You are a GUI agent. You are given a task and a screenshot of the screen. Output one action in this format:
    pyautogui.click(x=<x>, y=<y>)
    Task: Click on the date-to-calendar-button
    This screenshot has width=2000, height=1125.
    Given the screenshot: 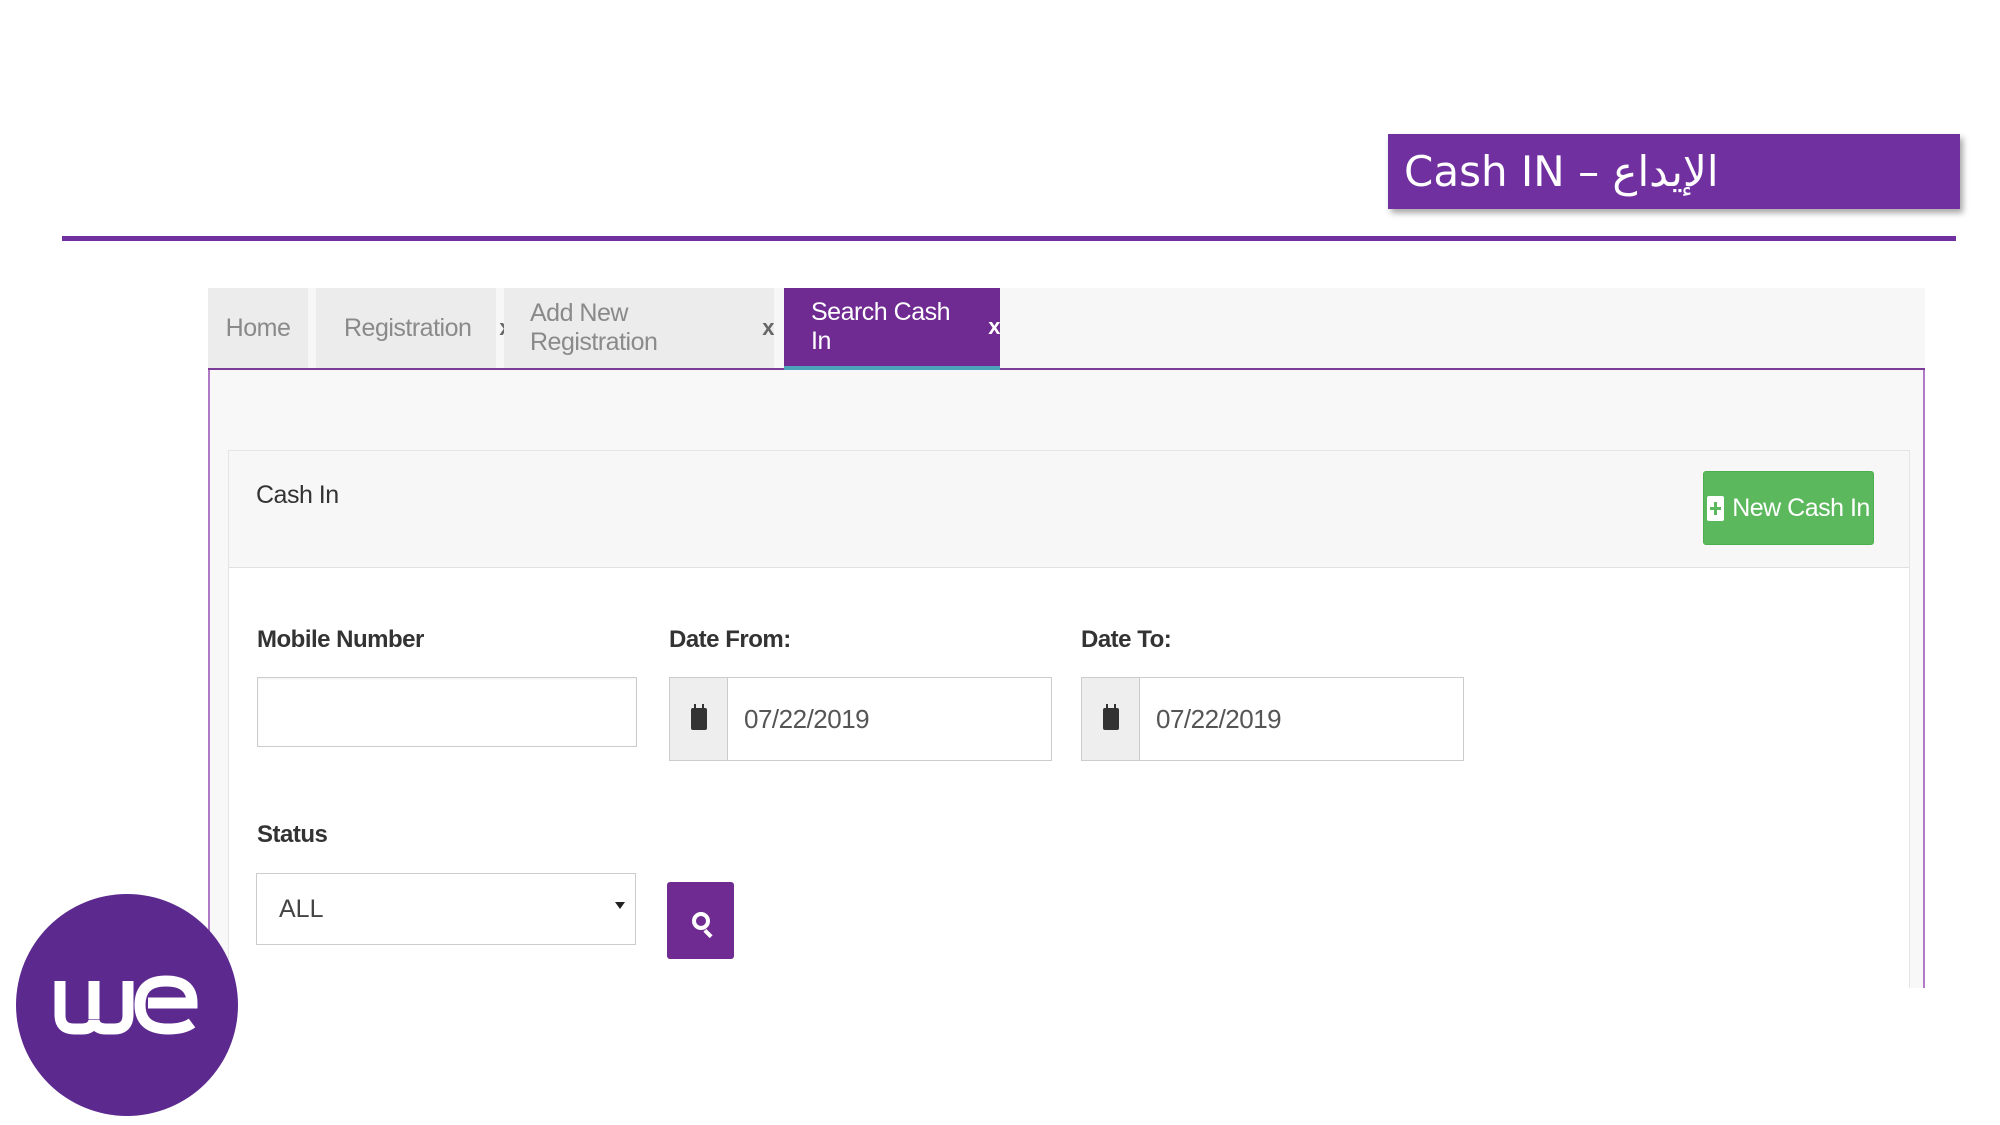 What is the action you would take?
    pyautogui.click(x=1111, y=719)
    